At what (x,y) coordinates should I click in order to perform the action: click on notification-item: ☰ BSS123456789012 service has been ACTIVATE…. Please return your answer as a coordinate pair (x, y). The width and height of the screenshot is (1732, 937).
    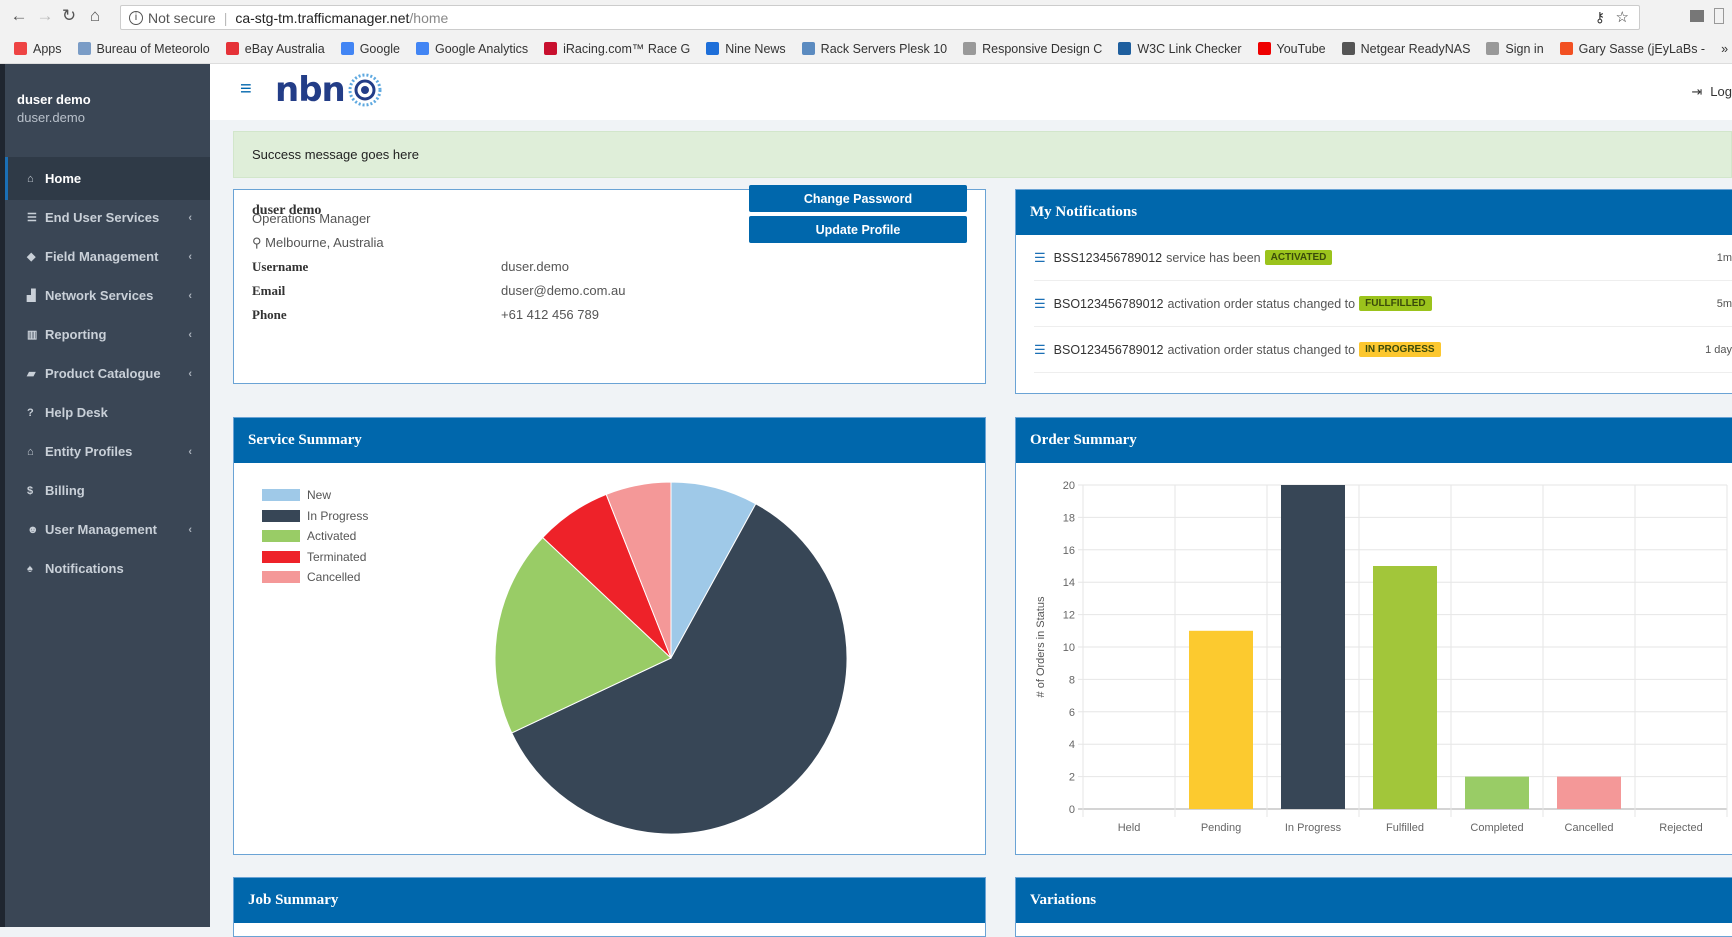
    Looking at the image, I should click on (1383, 258).